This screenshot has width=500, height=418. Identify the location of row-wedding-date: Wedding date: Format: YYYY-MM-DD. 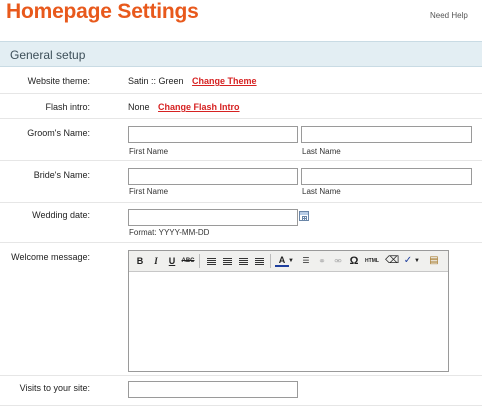
(241, 223).